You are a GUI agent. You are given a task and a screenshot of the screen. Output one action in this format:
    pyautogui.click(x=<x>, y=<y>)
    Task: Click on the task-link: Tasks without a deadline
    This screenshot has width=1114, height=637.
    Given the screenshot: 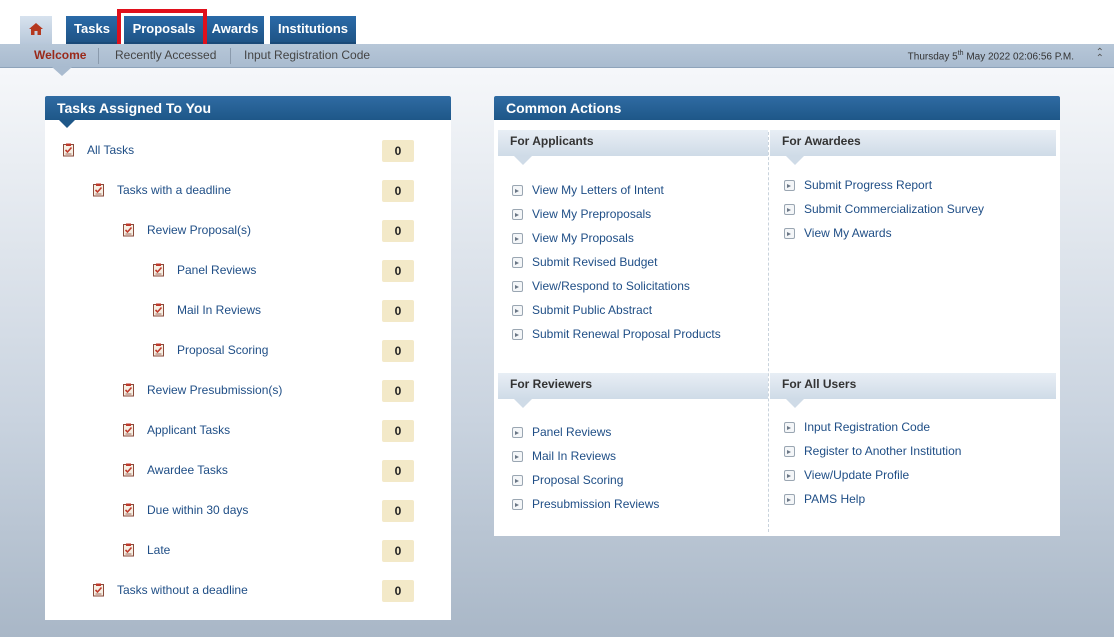 What is the action you would take?
    pyautogui.click(x=182, y=590)
    